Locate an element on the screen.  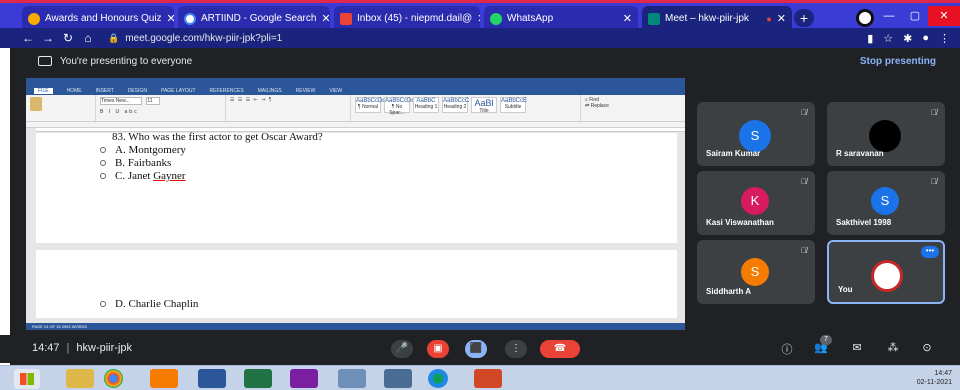
style-heading-1: AaBbC Heading 1 is located at coordinates (426, 105).